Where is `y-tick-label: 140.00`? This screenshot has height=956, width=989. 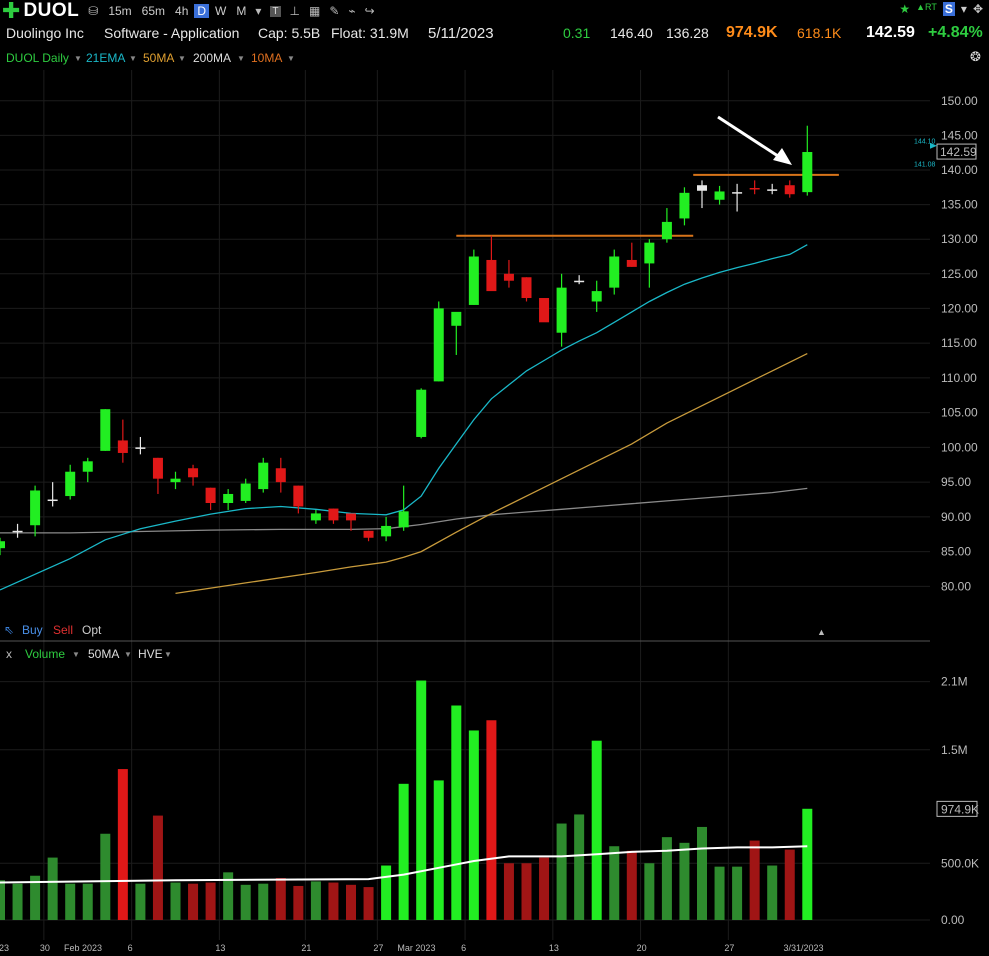
y-tick-label: 140.00 is located at coordinates (959, 170).